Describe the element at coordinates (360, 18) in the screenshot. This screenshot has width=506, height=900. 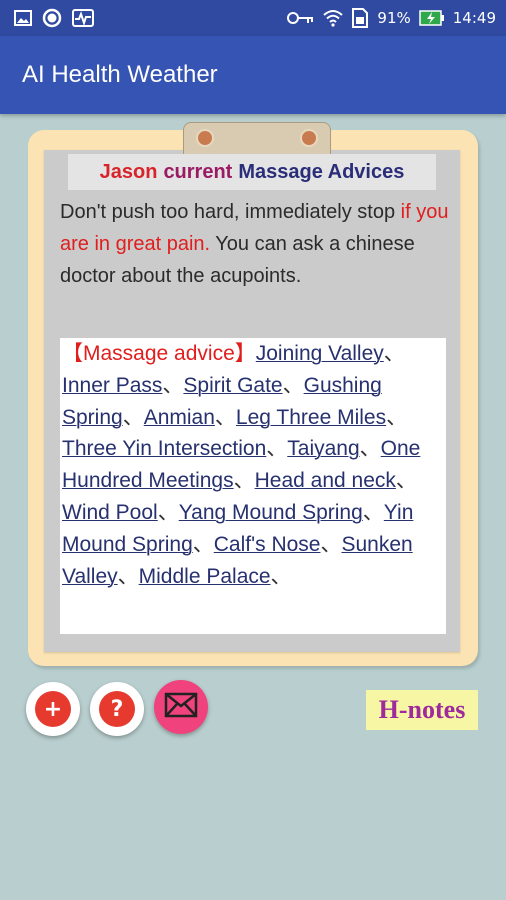
I see `sim-icon` at that location.